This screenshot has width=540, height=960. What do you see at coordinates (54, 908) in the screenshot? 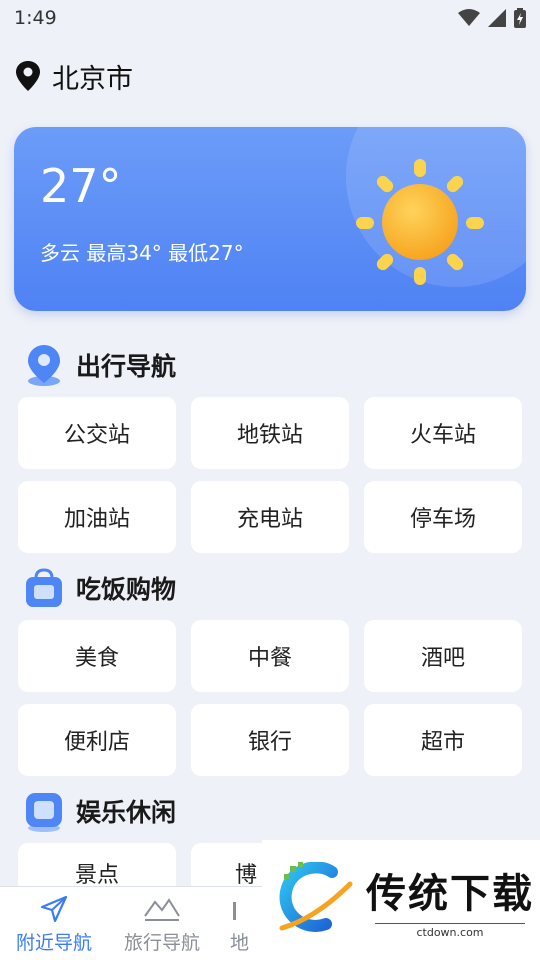
I see `paper-plane-icon` at bounding box center [54, 908].